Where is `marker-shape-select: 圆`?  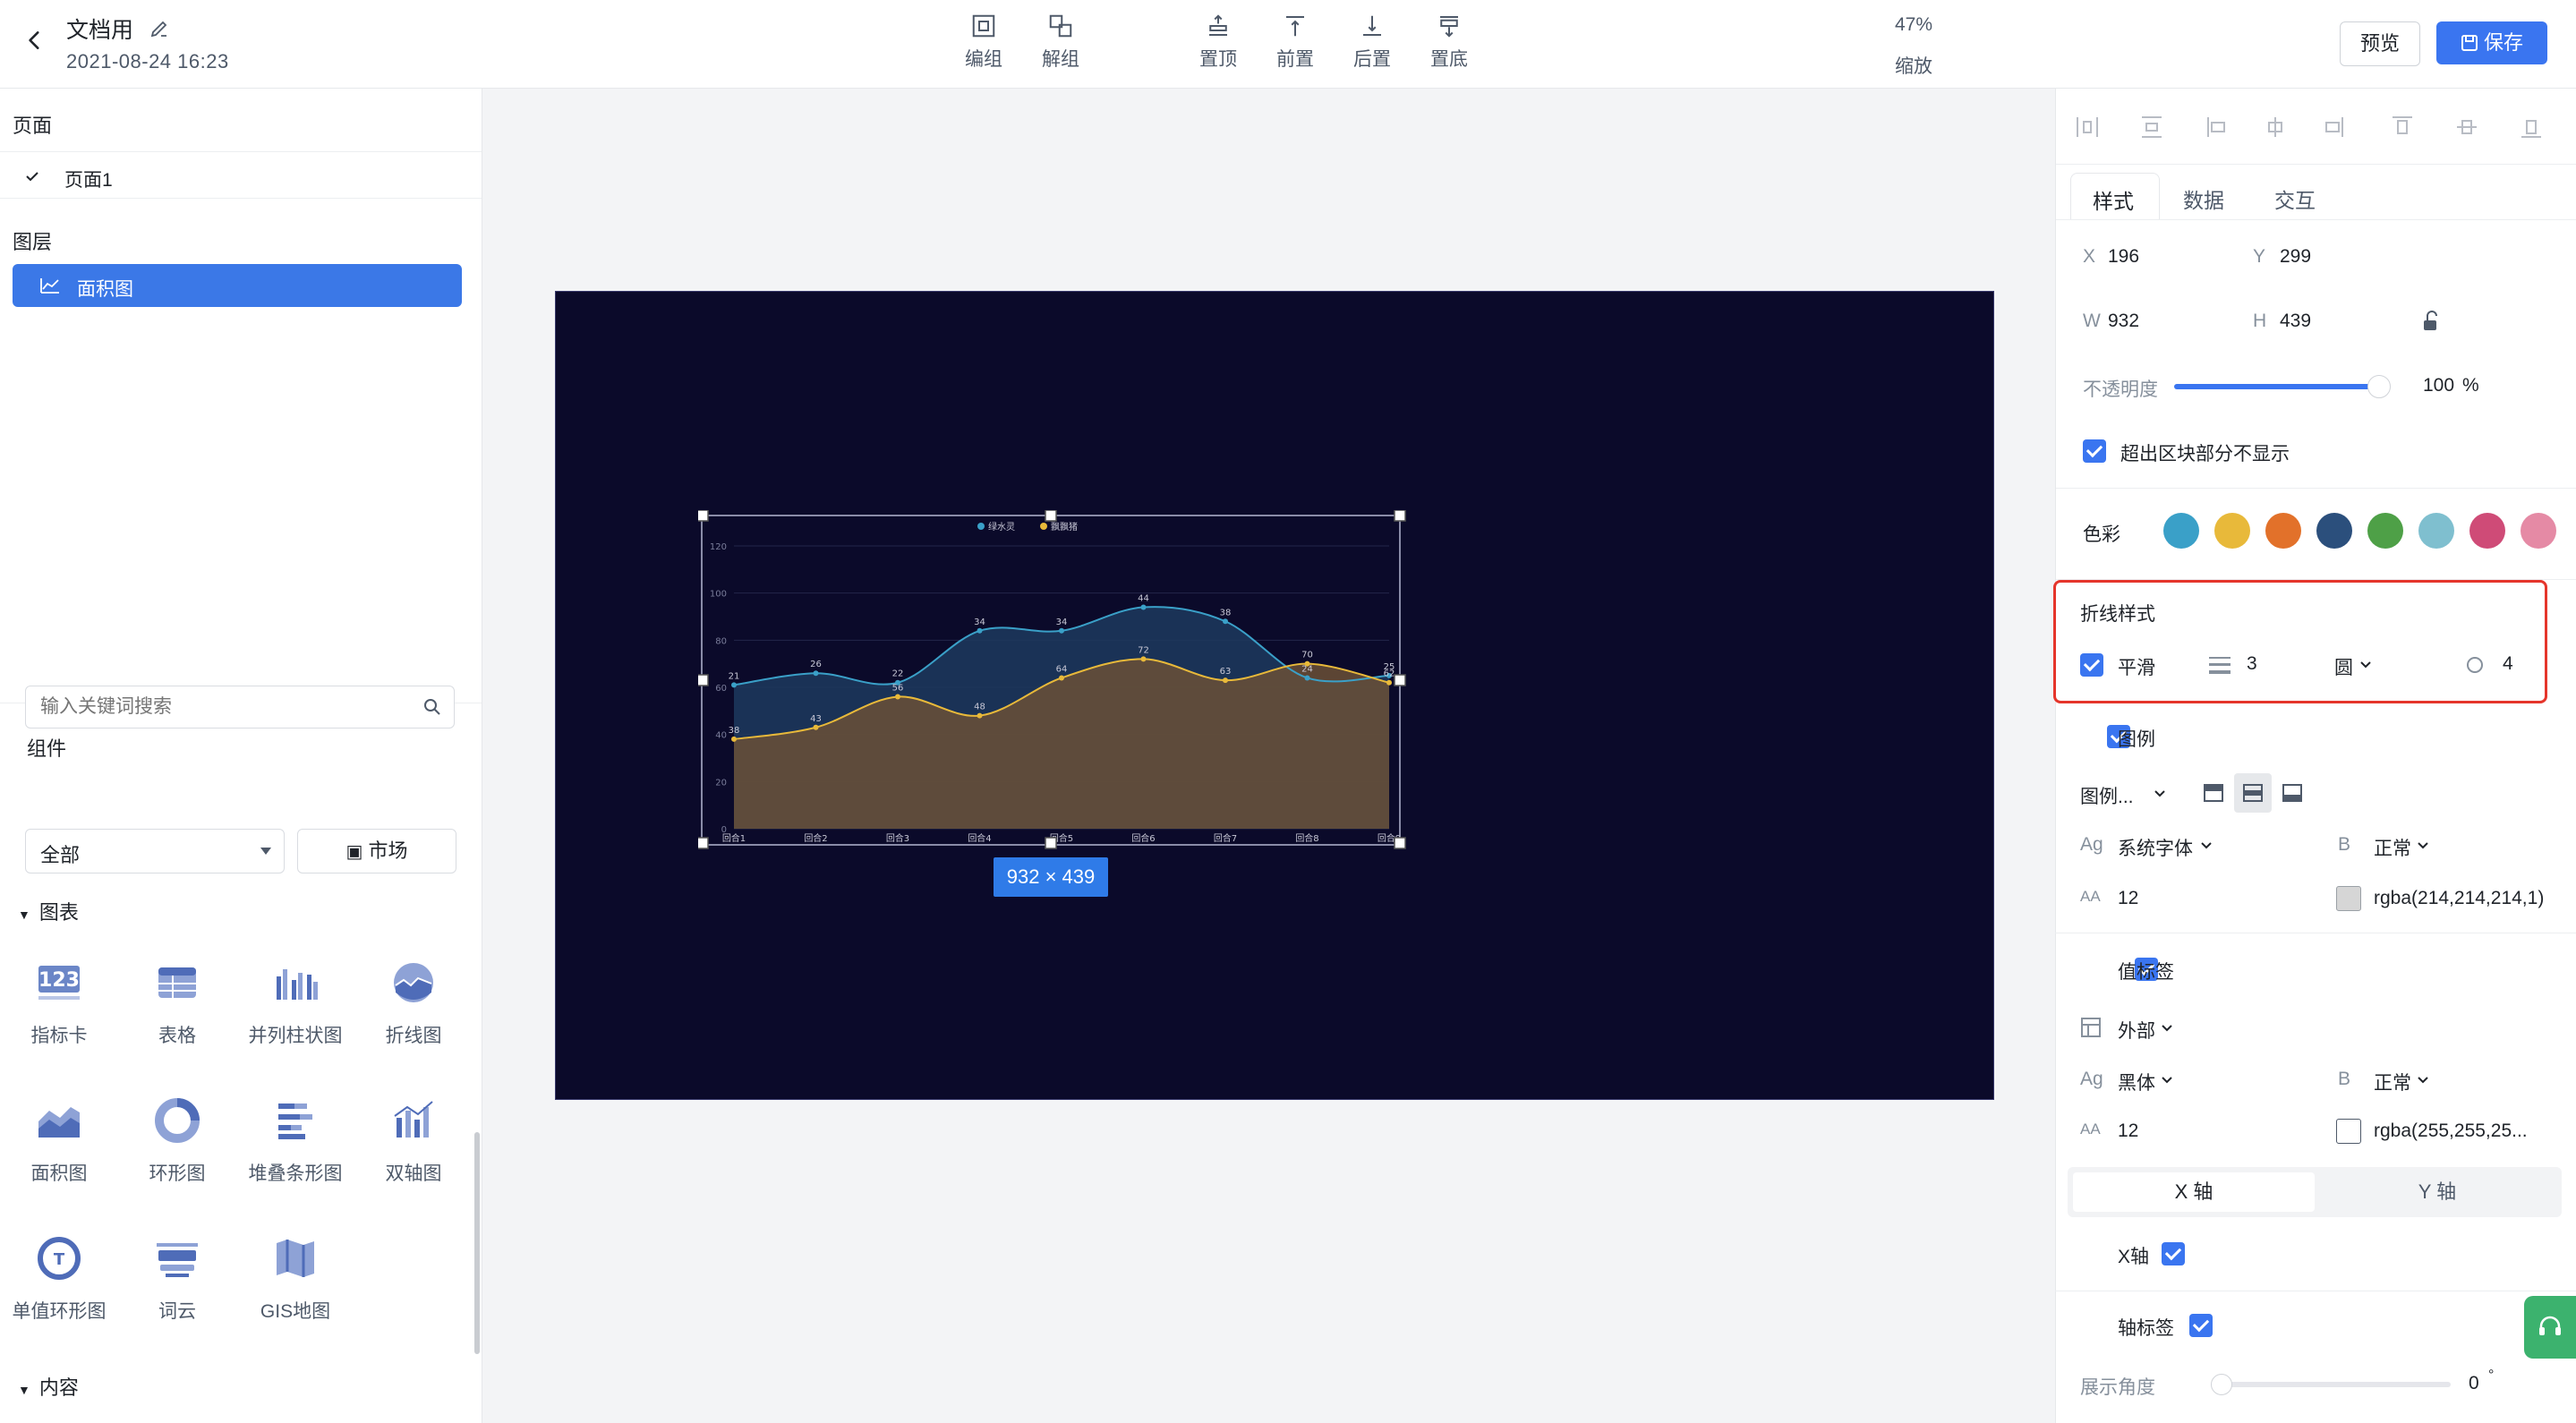
marker-shape-select: 圆 is located at coordinates (2343, 666).